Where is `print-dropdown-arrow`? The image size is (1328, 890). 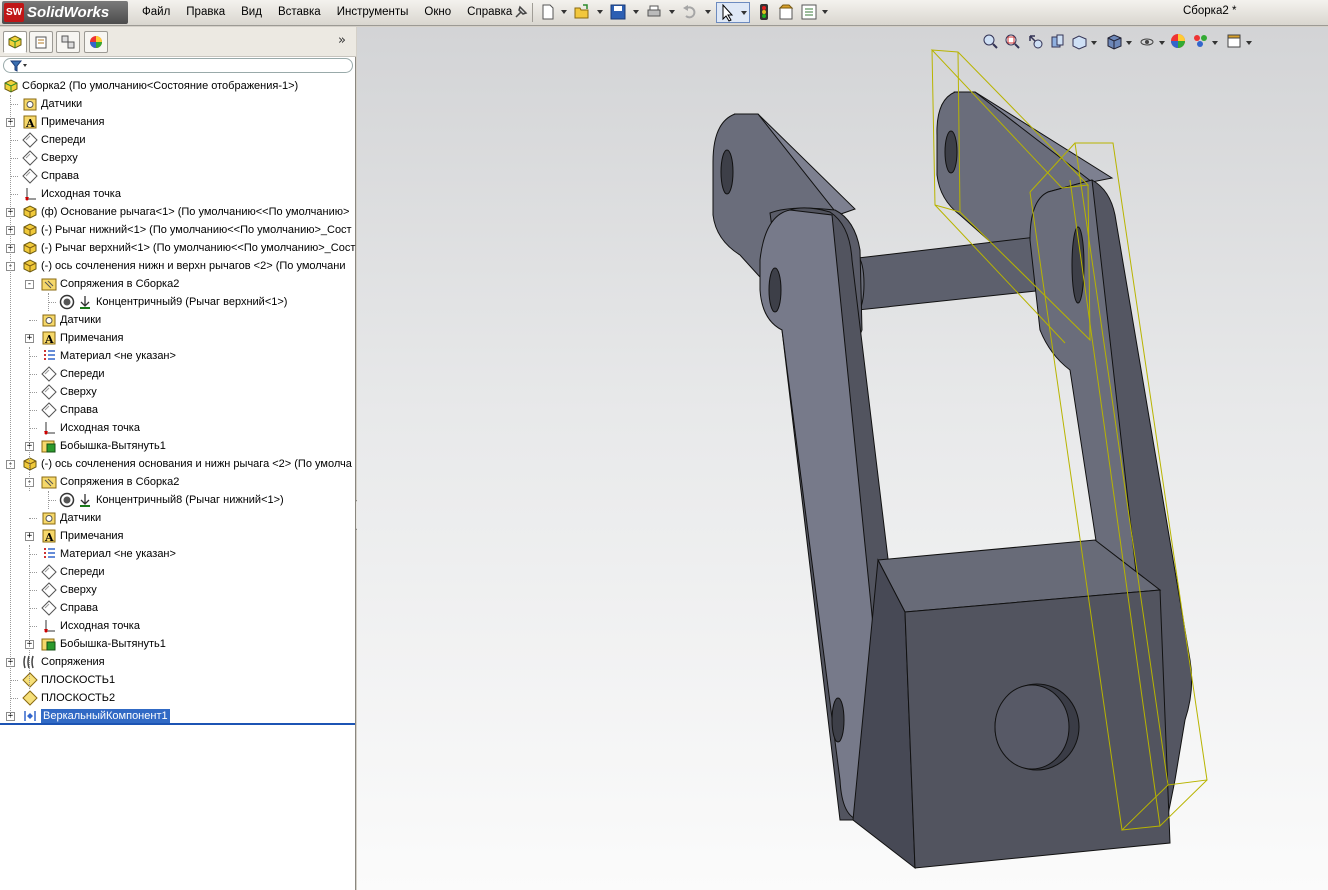
print-dropdown-arrow is located at coordinates (672, 12).